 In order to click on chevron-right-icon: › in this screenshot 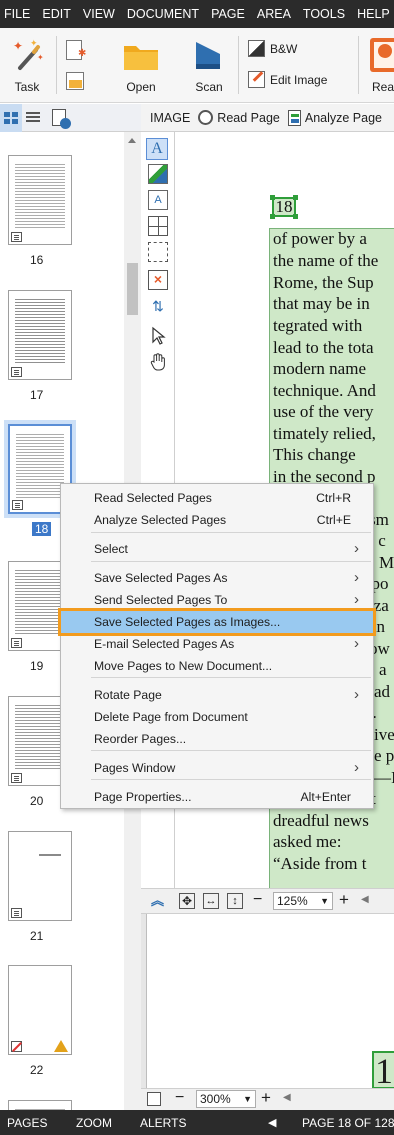, I will do `click(356, 767)`.